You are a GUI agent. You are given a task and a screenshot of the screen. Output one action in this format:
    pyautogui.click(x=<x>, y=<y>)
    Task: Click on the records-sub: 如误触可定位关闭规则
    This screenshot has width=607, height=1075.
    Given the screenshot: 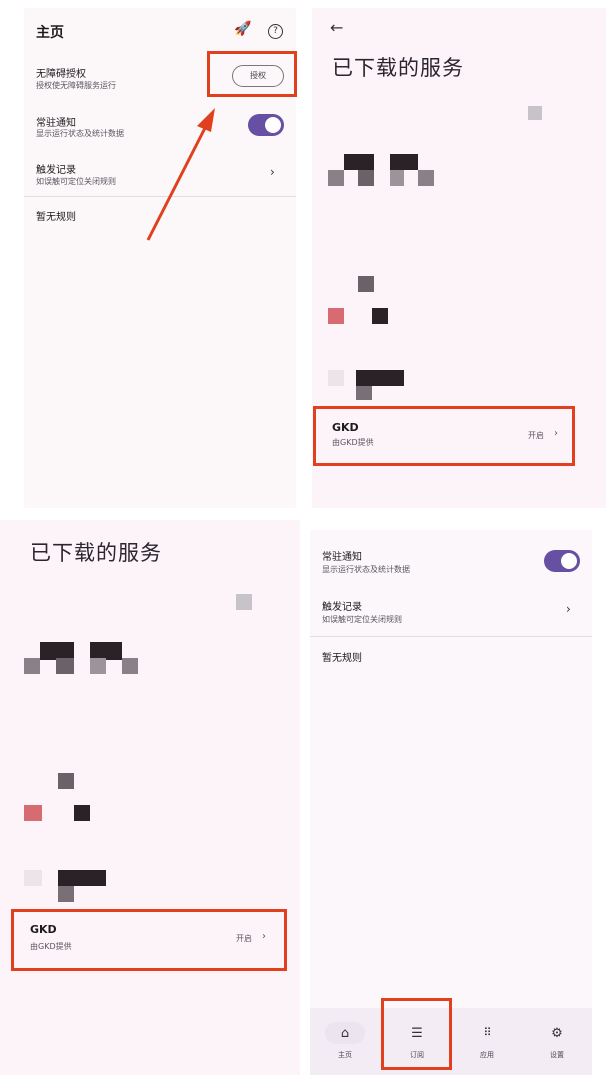 What is the action you would take?
    pyautogui.click(x=362, y=619)
    